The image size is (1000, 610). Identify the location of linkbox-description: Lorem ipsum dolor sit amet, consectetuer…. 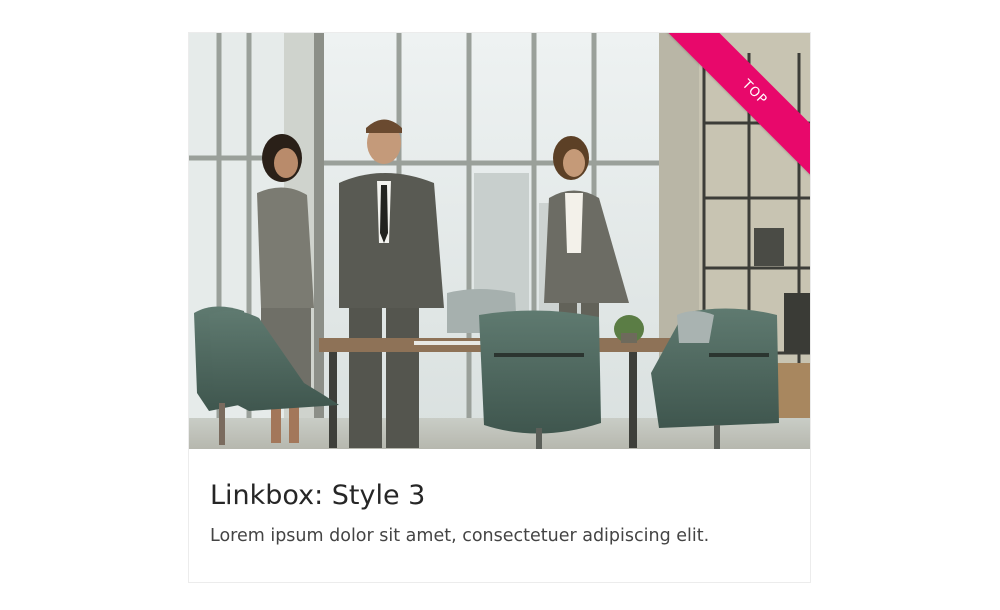
(460, 536).